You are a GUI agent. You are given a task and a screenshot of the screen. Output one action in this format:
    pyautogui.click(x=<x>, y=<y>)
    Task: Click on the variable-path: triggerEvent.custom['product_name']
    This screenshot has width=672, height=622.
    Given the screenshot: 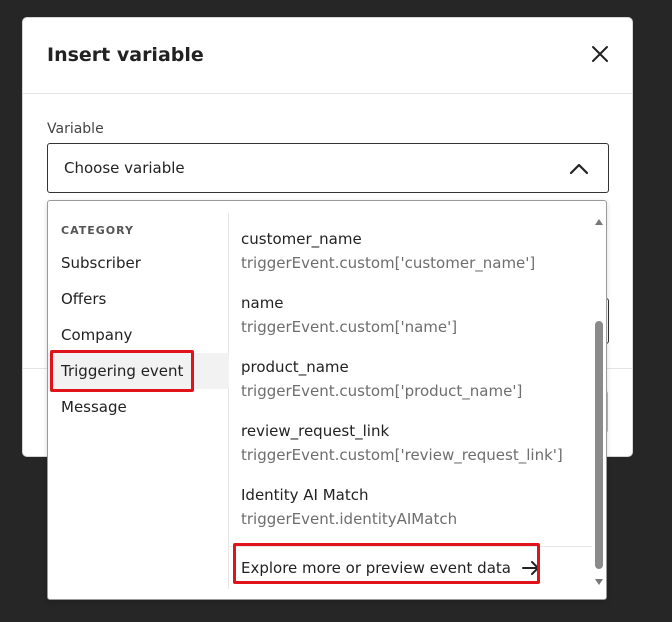 What is the action you would take?
    pyautogui.click(x=382, y=391)
    